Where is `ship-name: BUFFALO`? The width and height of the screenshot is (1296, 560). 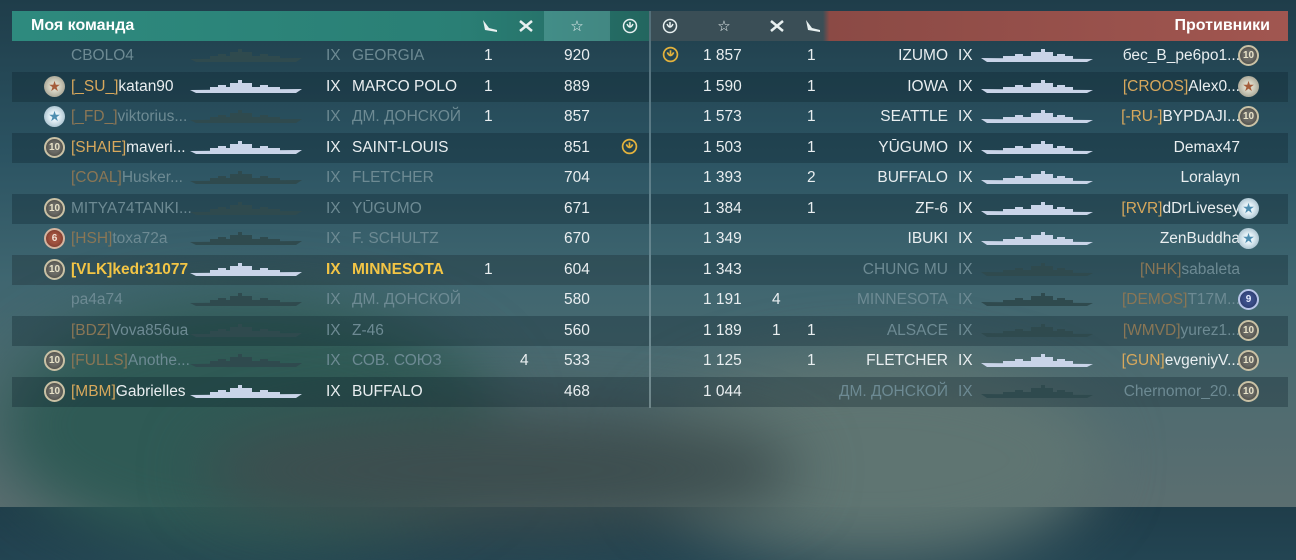 ship-name: BUFFALO is located at coordinates (912, 177).